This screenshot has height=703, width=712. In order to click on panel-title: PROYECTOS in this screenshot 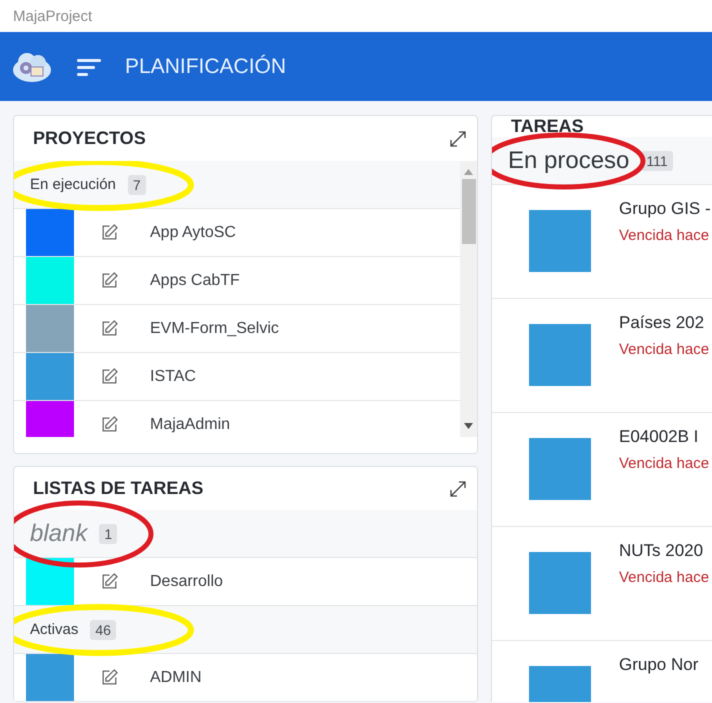, I will do `click(89, 138)`.